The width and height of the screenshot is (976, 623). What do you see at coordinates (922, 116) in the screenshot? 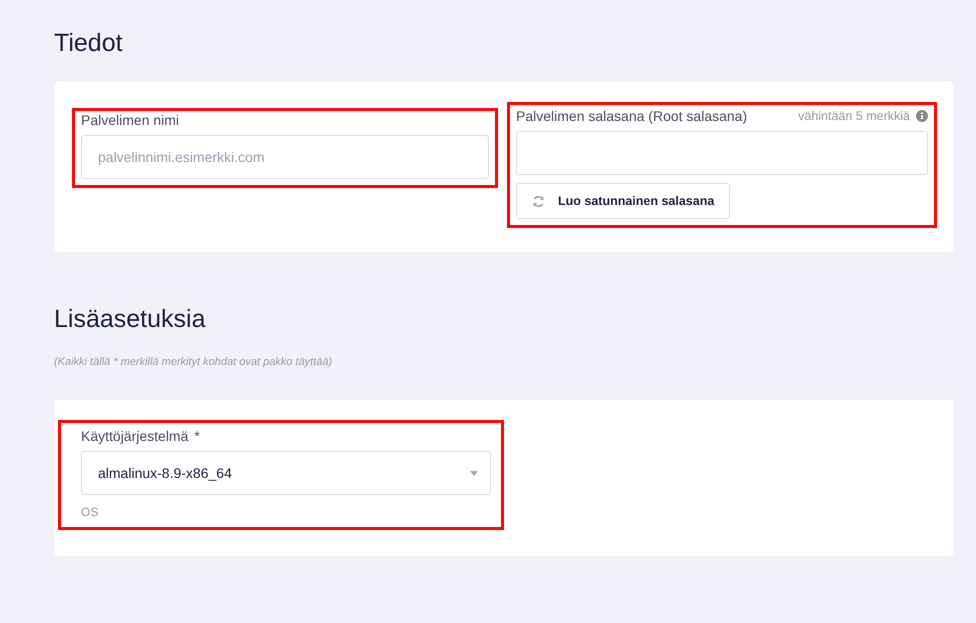
I see `info-icon` at bounding box center [922, 116].